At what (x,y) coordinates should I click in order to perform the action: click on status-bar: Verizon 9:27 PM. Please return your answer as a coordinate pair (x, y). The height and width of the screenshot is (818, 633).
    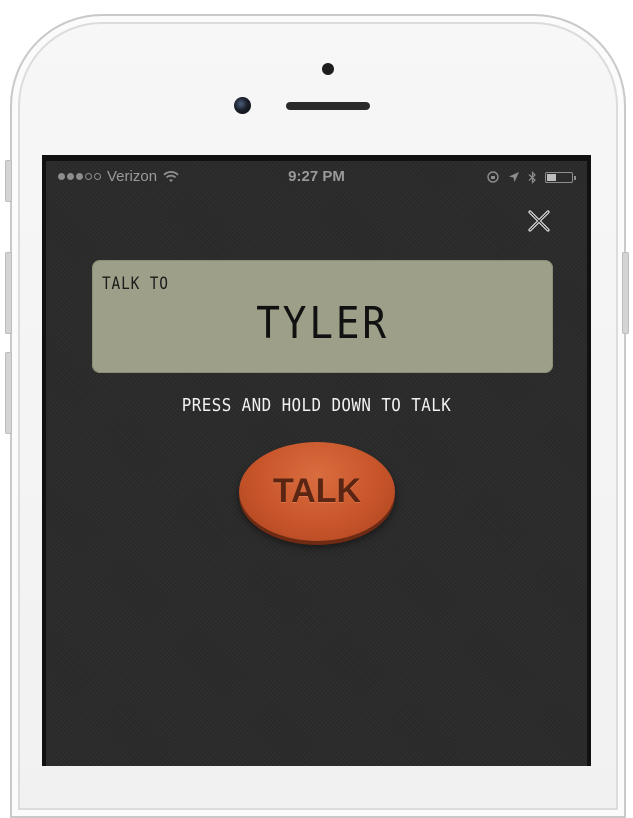
    Looking at the image, I should click on (316, 176).